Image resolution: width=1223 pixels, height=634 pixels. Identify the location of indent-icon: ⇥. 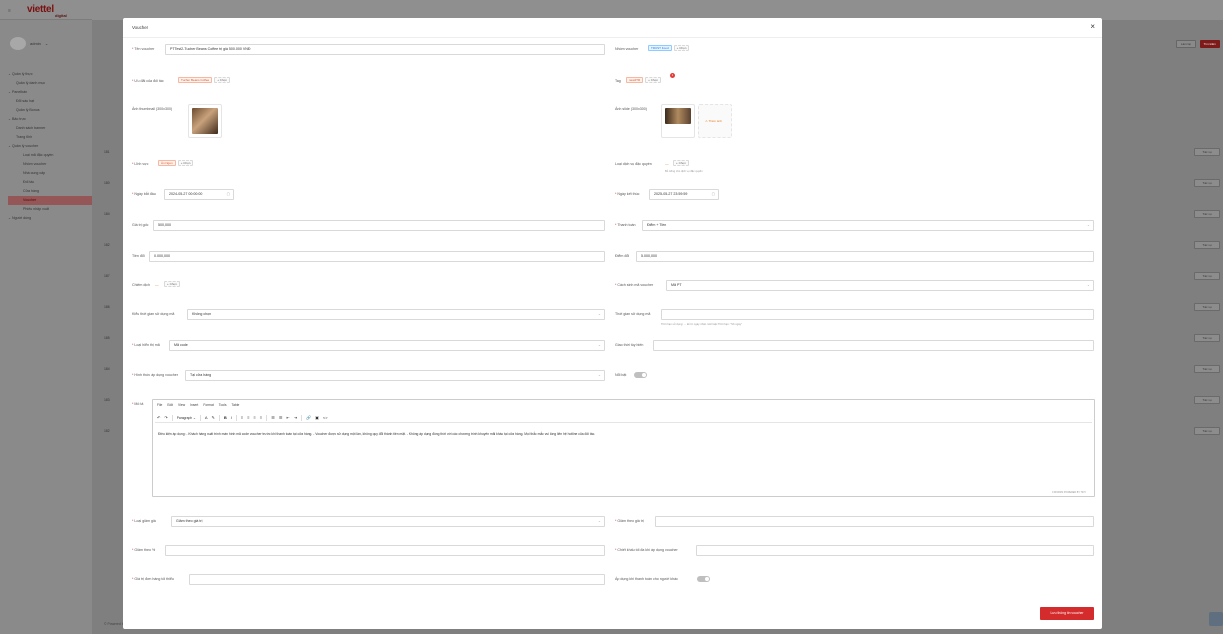
(295, 417).